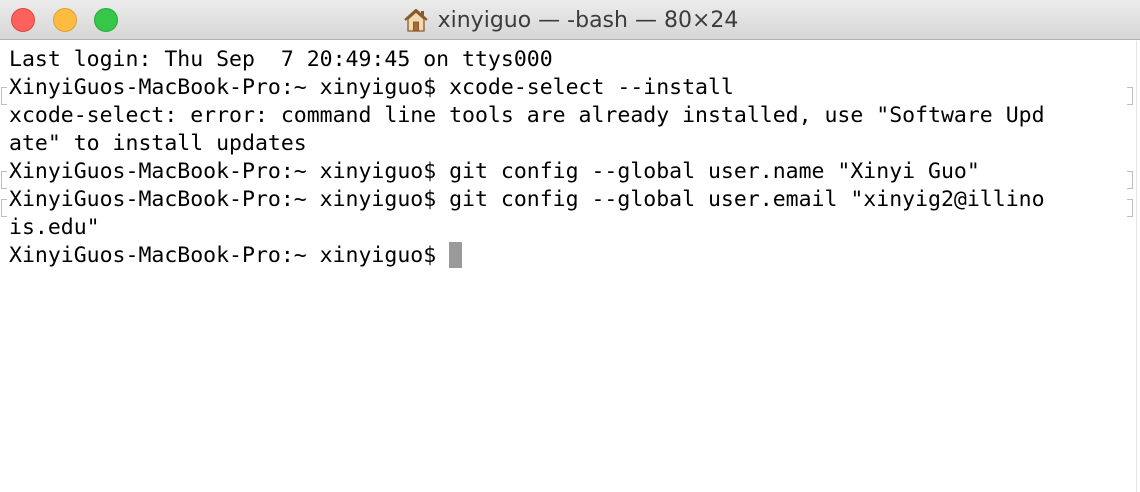 The image size is (1140, 492). What do you see at coordinates (223, 255) in the screenshot?
I see `prompt-text: XinyiGuos-MacBook-Pro:~ xinyiguo$` at bounding box center [223, 255].